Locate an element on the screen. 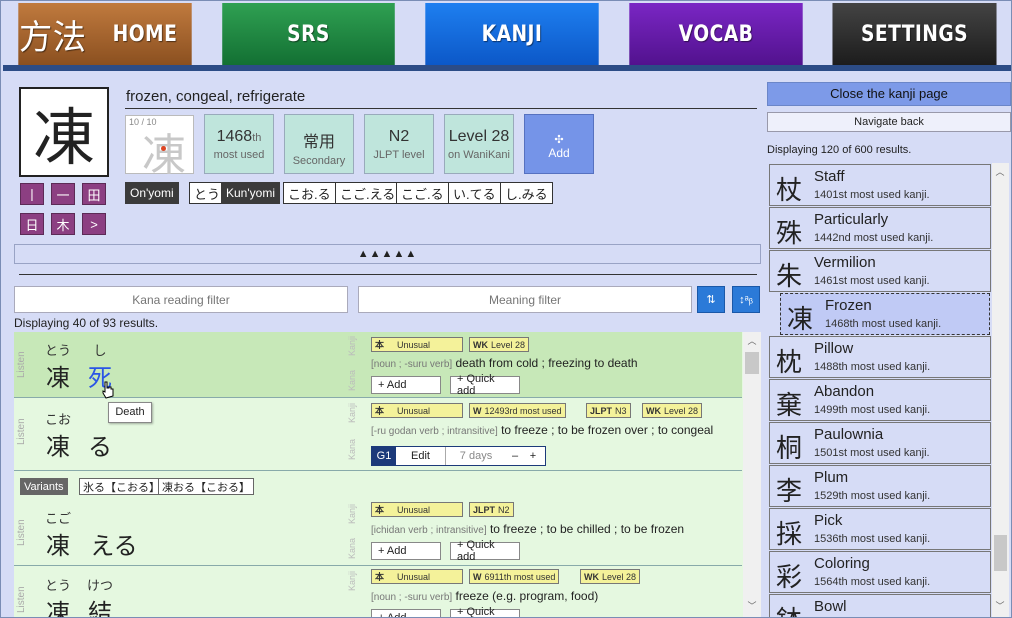  kana-label: Kana is located at coordinates (352, 549).